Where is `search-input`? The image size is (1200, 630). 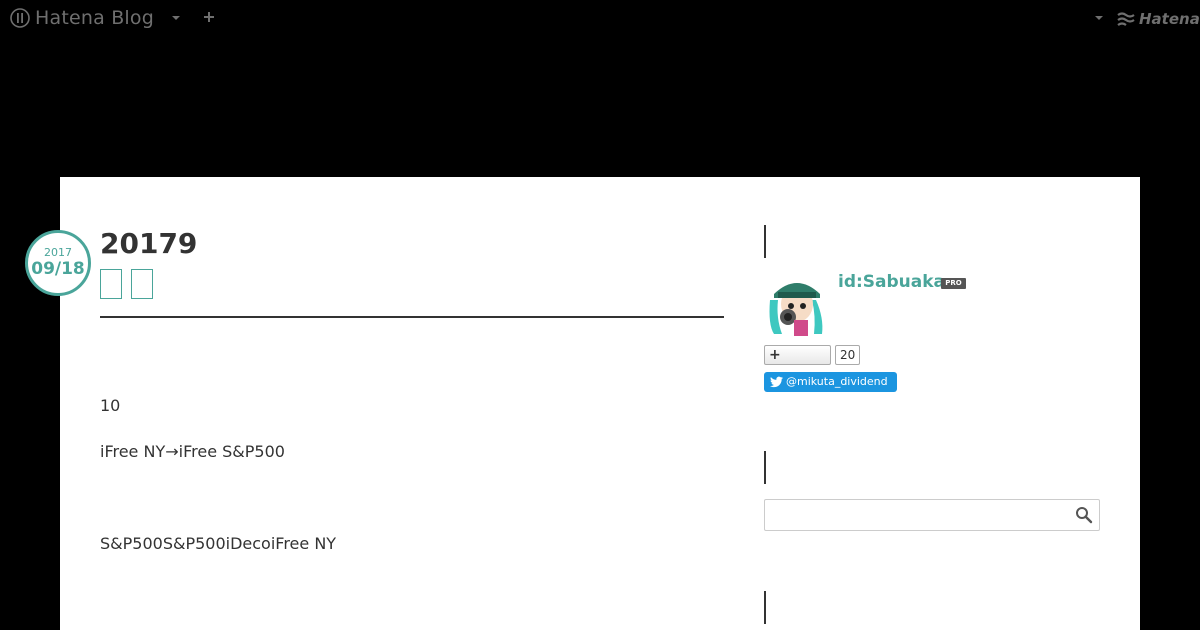
search-input is located at coordinates (915, 515).